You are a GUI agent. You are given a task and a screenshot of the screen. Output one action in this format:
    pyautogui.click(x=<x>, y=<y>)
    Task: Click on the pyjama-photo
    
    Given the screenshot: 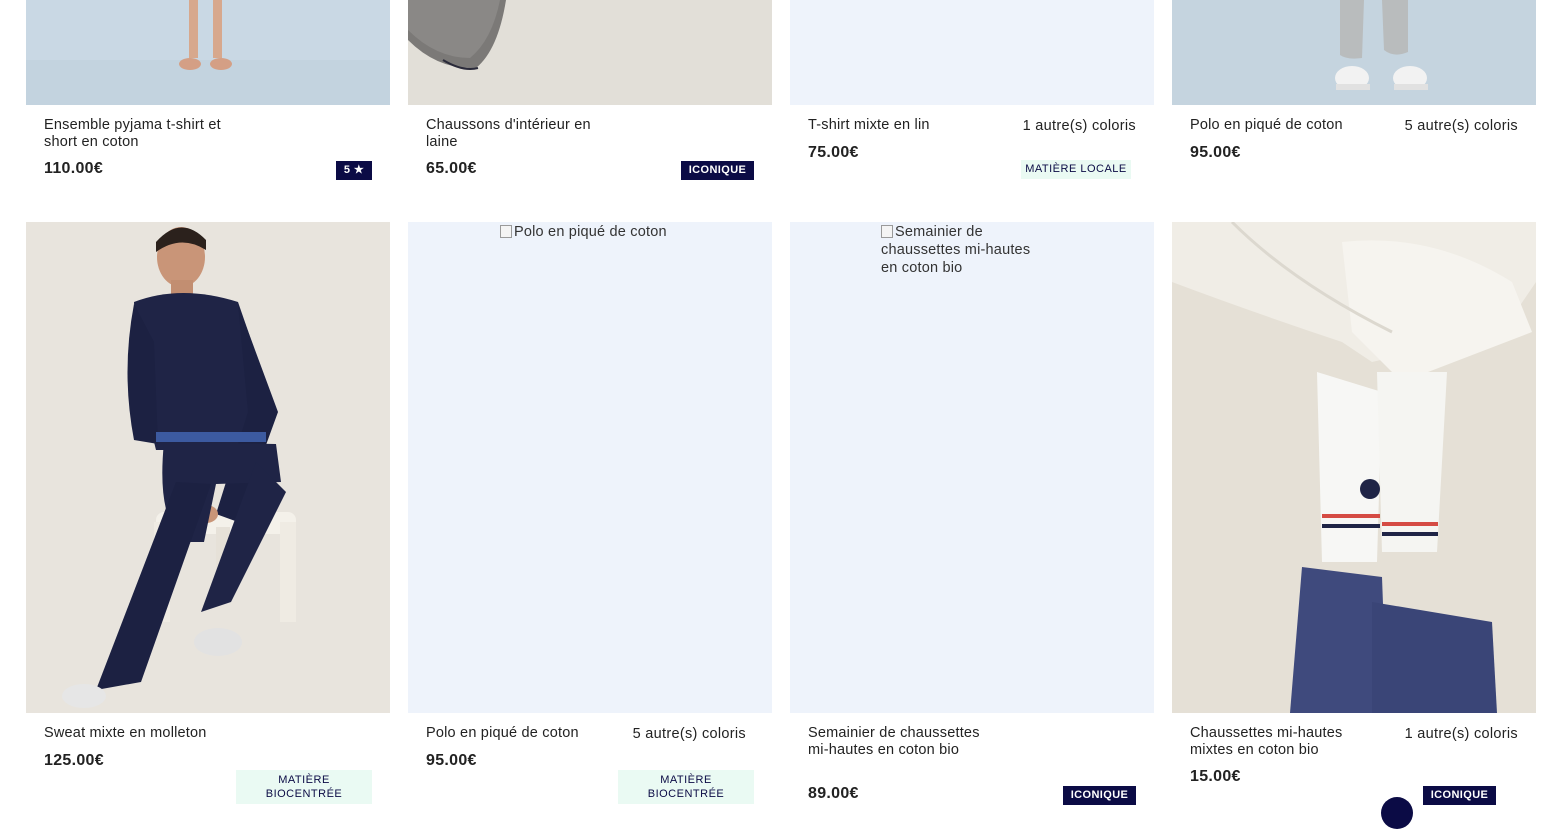 What is the action you would take?
    pyautogui.click(x=208, y=52)
    